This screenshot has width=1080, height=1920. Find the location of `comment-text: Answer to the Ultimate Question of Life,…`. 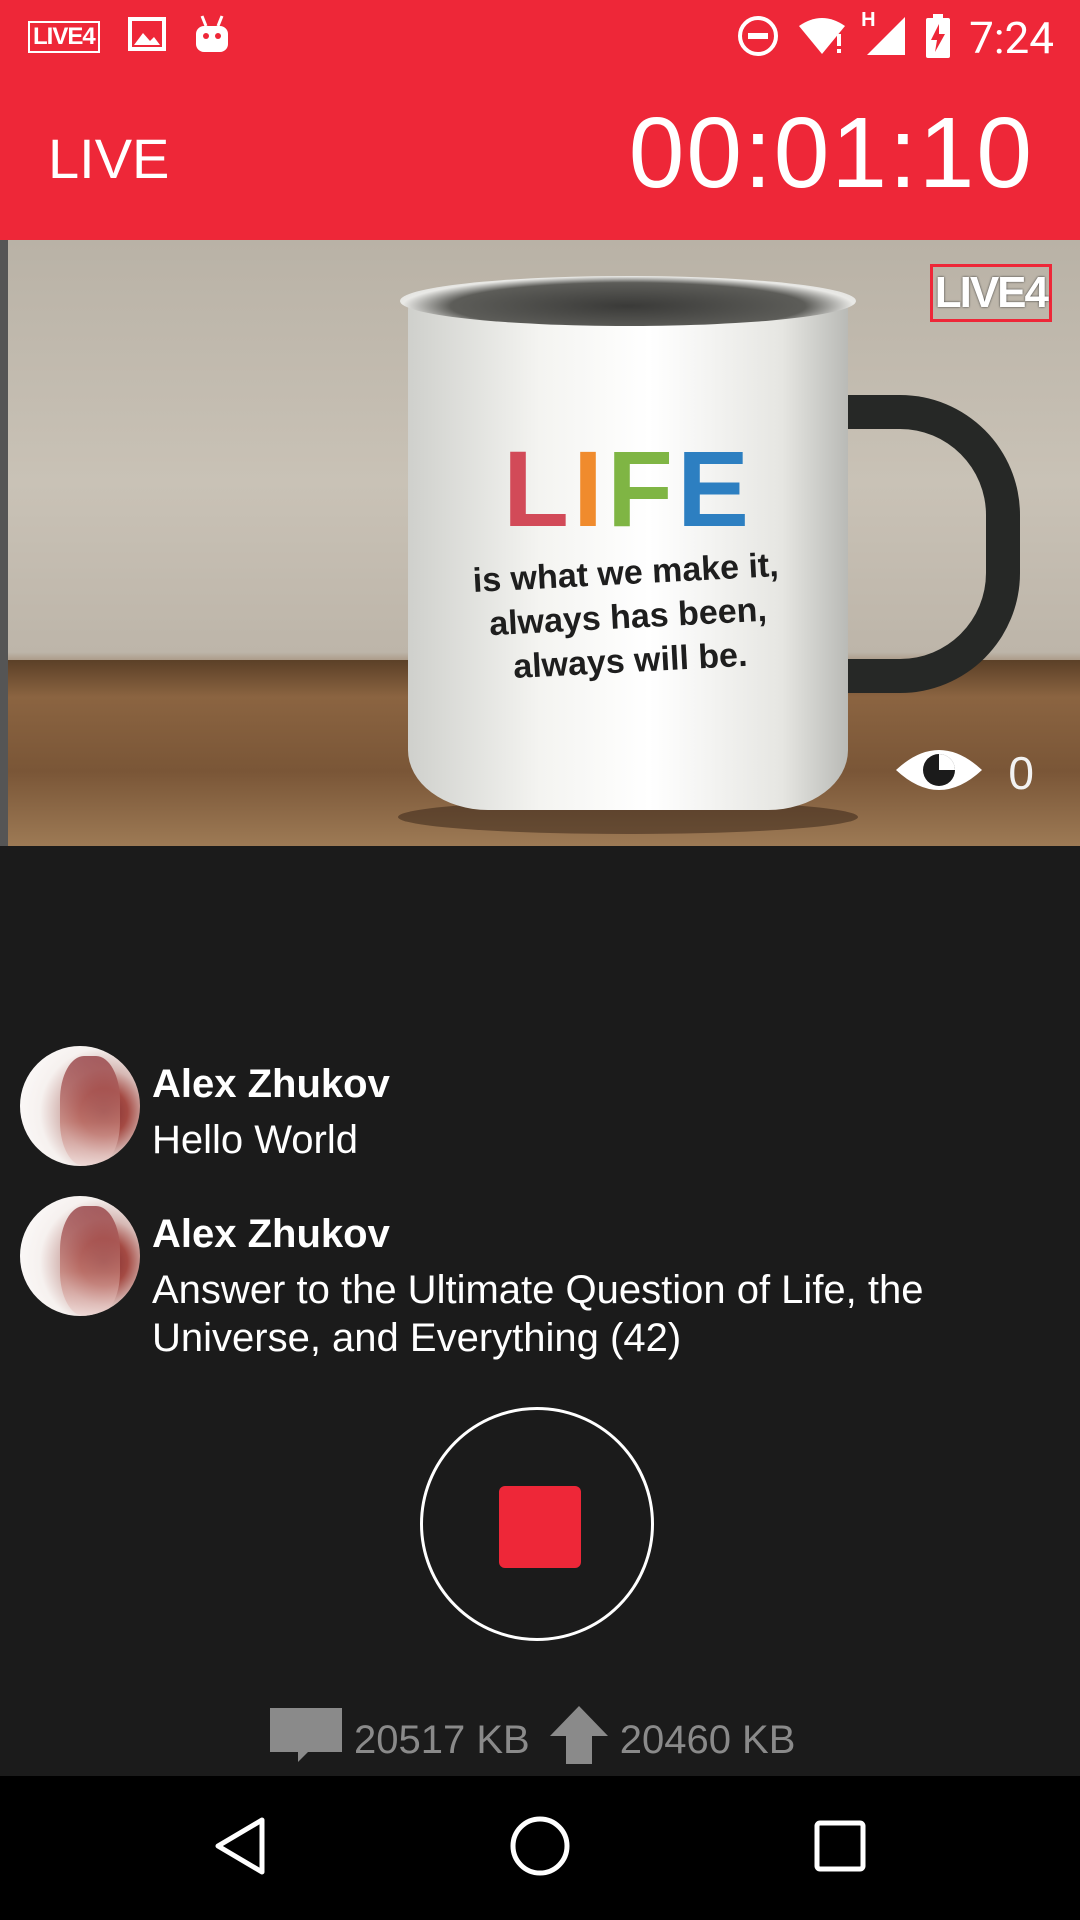

comment-text: Answer to the Ultimate Question of Life,… is located at coordinates (538, 1314).